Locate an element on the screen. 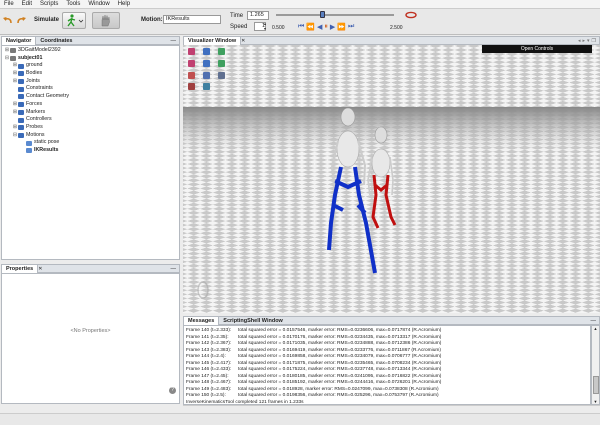  menu-help: Help is located at coordinates (124, 4).